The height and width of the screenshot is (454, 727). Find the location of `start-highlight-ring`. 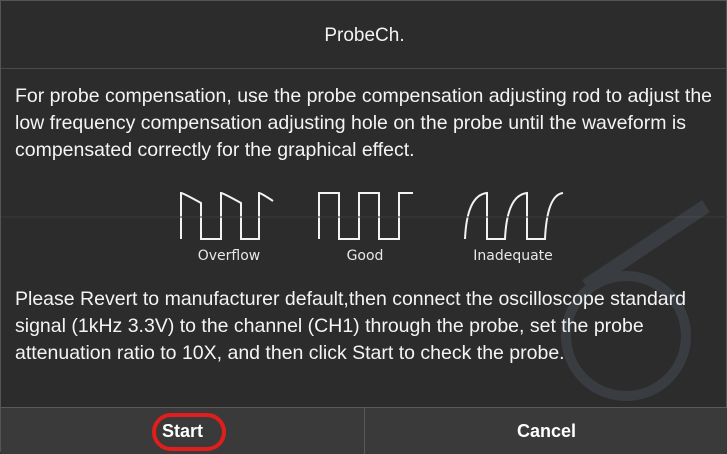

start-highlight-ring is located at coordinates (189, 432).